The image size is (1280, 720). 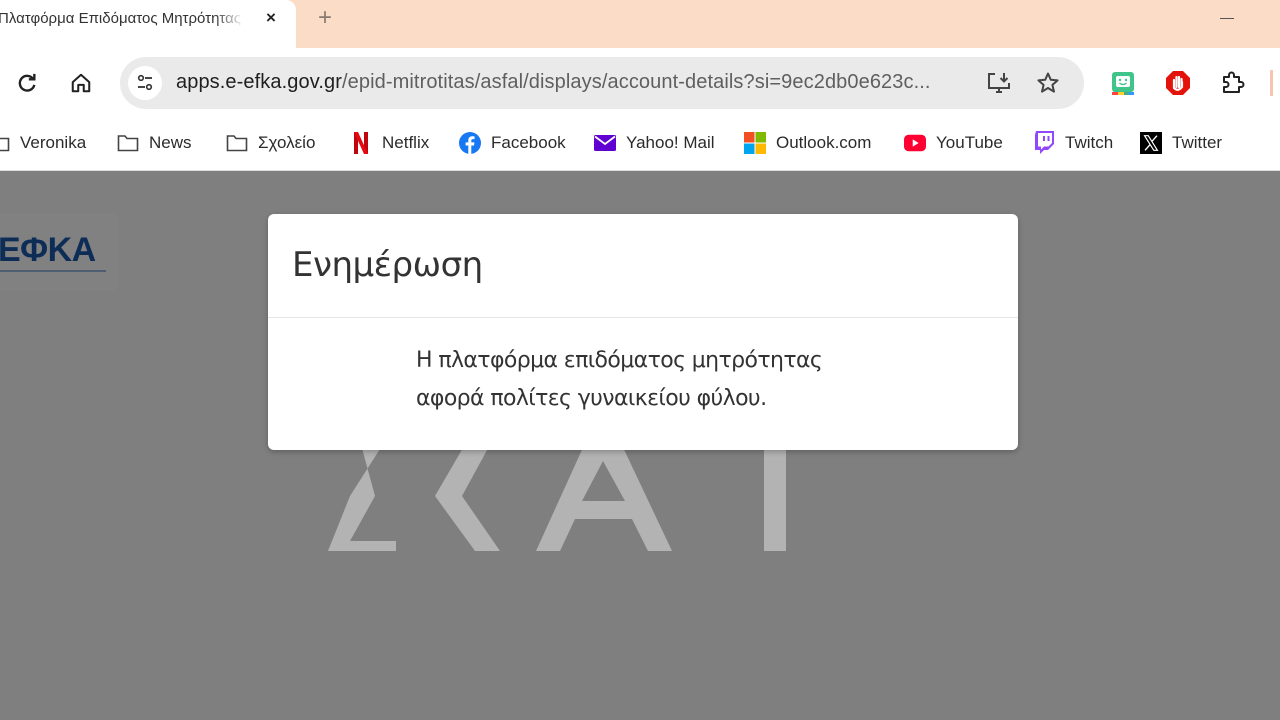 I want to click on bookmark-label: Yahoo! Mail, so click(x=670, y=142).